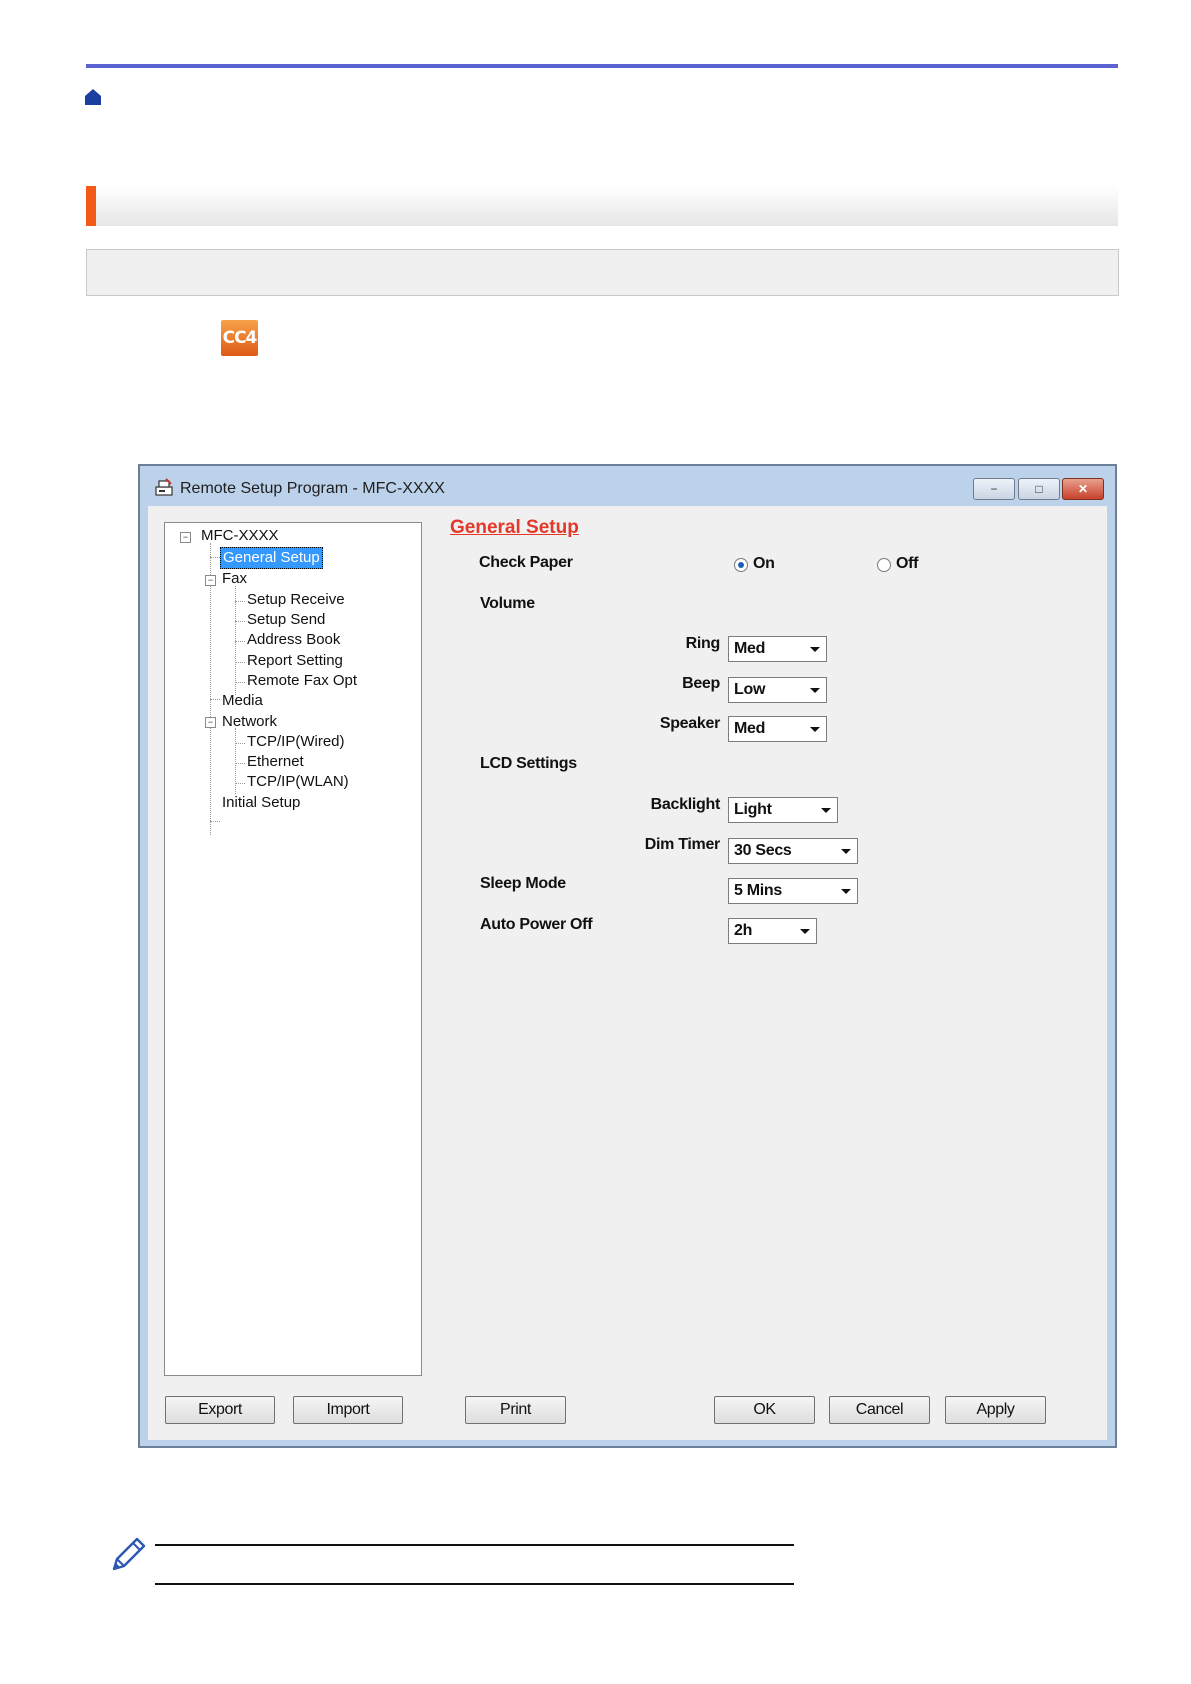 The width and height of the screenshot is (1191, 1684). Describe the element at coordinates (764, 1410) in the screenshot. I see `ok-button: OK` at that location.